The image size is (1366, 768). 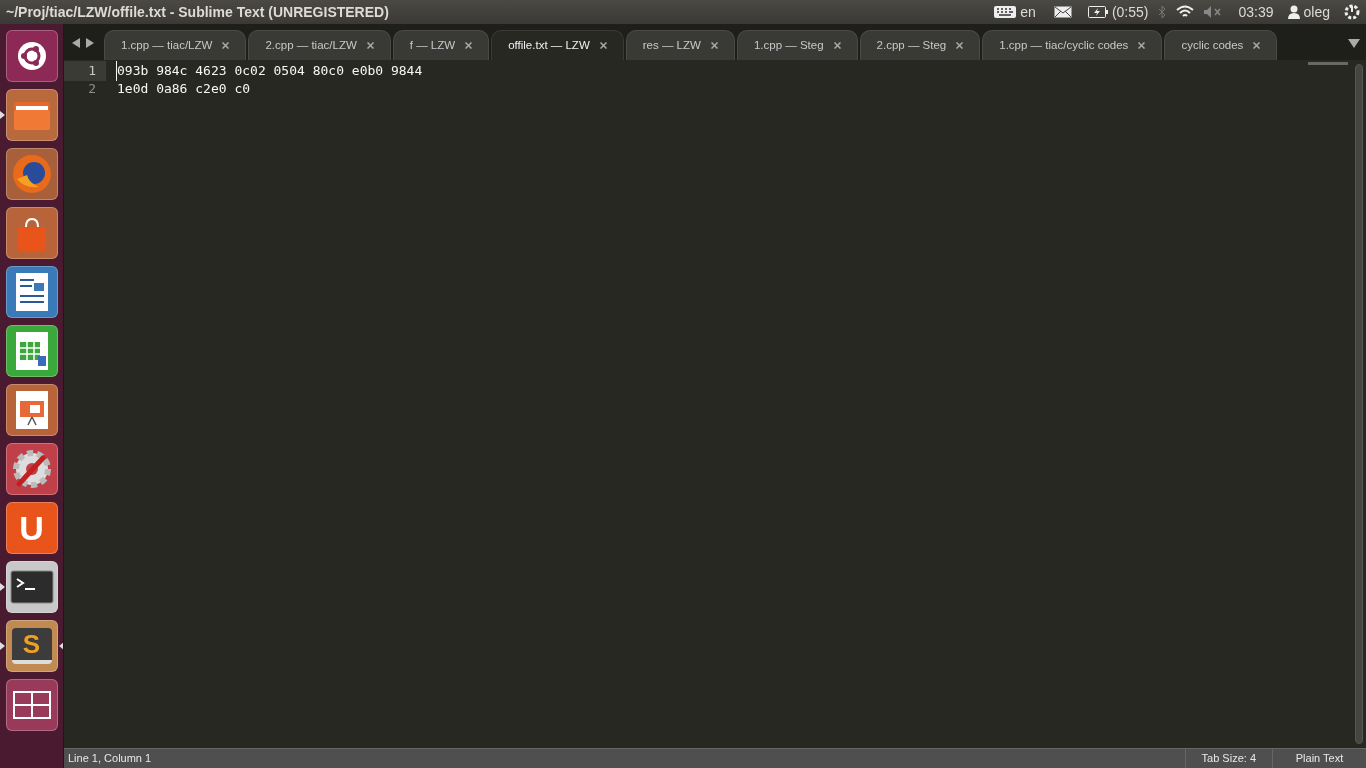 I want to click on user-icon, so click(x=1293, y=12).